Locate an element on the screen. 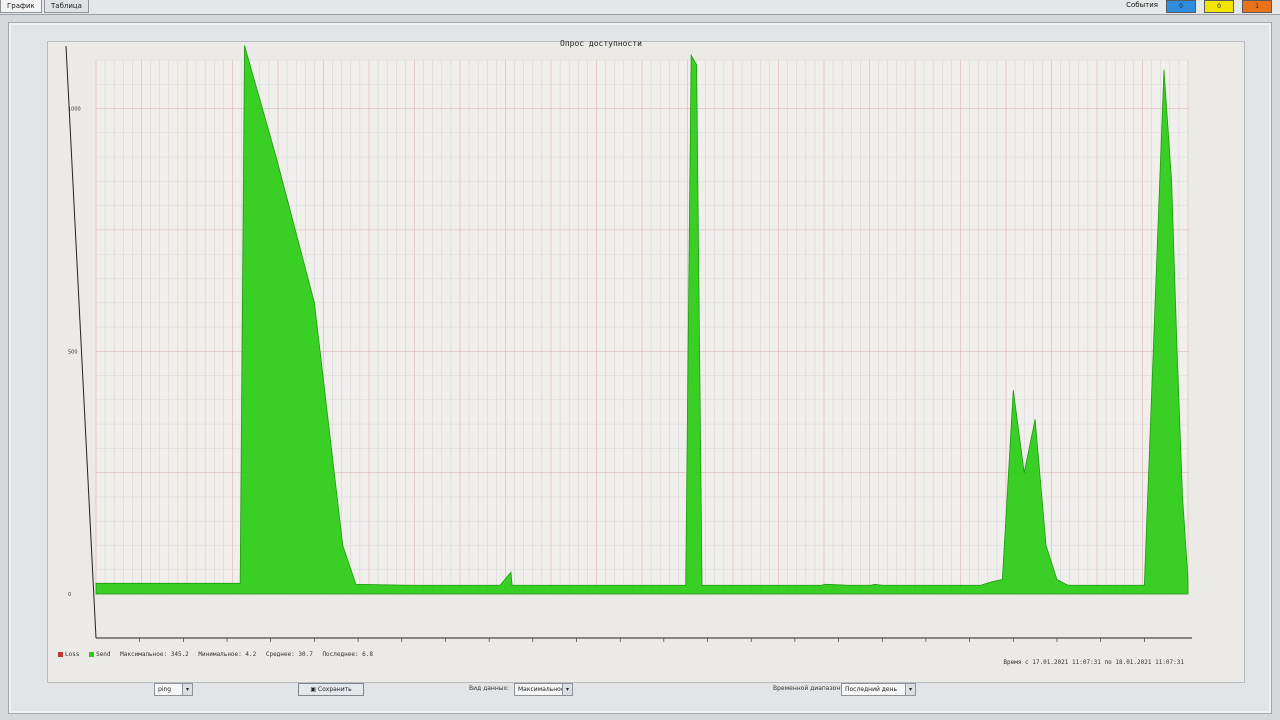  loss-swatch-icon is located at coordinates (60, 654).